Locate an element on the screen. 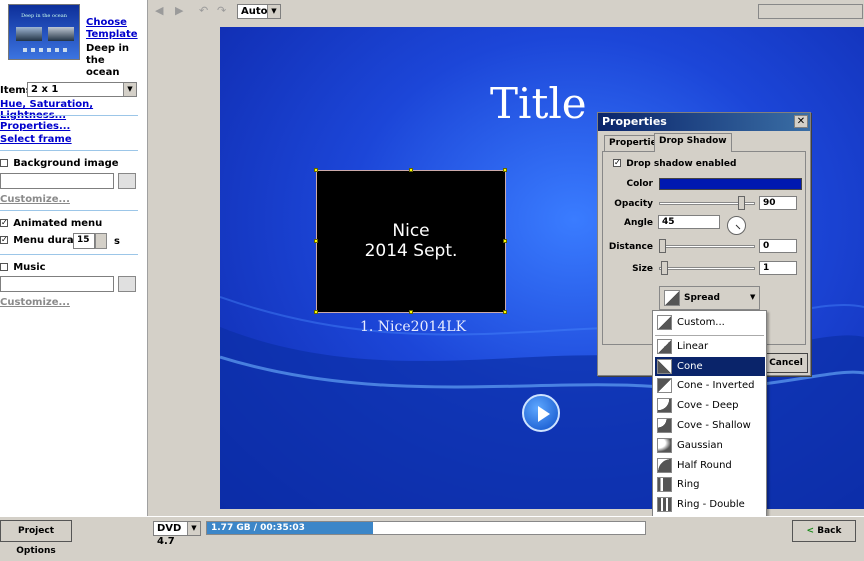 This screenshot has width=864, height=561. disc-type-select: DVD 4.7 ▼ is located at coordinates (177, 534).